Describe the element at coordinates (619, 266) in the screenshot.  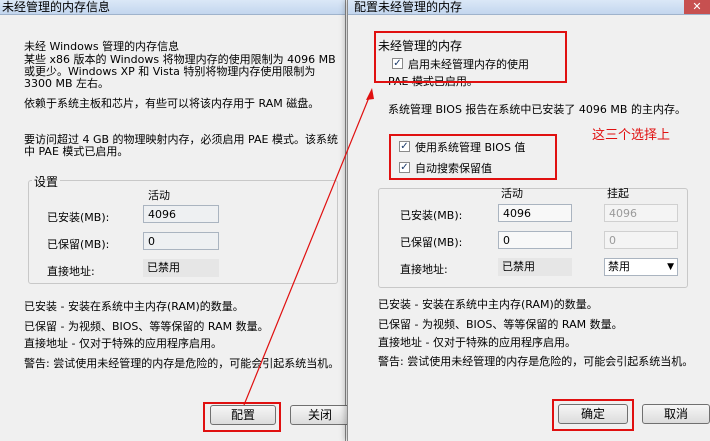
I see `direct-address-suspend-value: 禁用` at that location.